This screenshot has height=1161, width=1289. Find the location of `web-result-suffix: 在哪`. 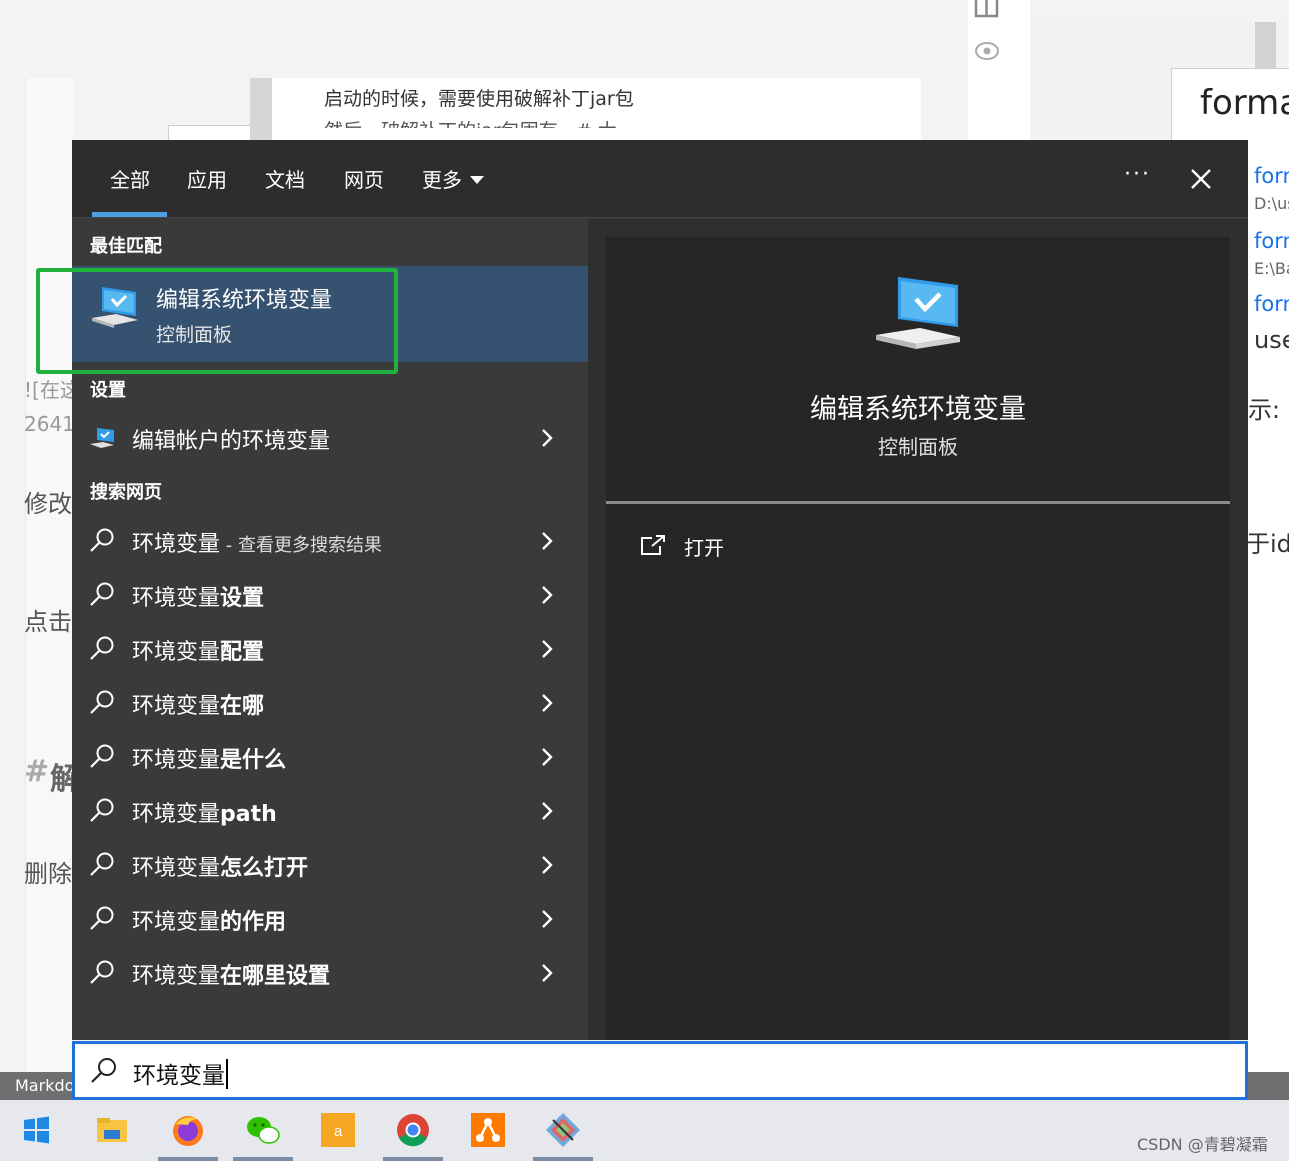

web-result-suffix: 在哪 is located at coordinates (242, 706).